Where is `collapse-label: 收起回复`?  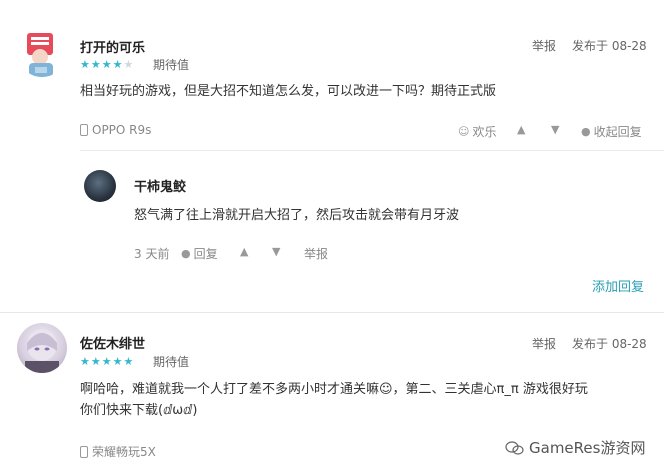 collapse-label: 收起回复 is located at coordinates (617, 132).